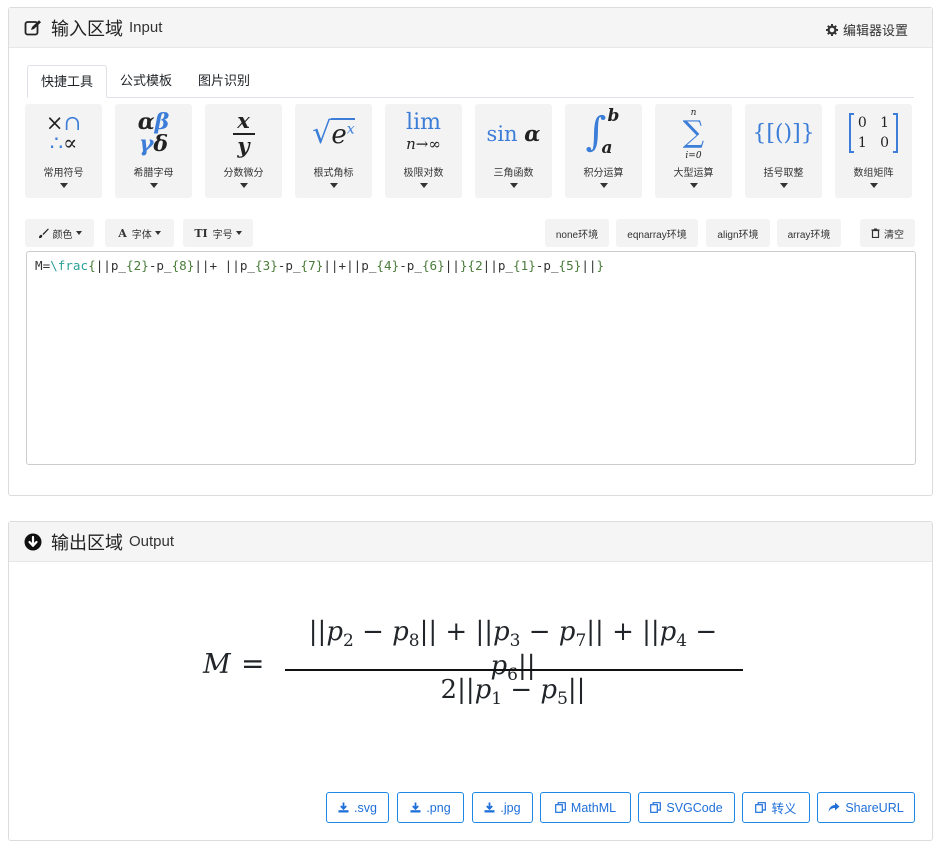  I want to click on tool-greek-letters: αβ γδ 希腊字母, so click(153, 151).